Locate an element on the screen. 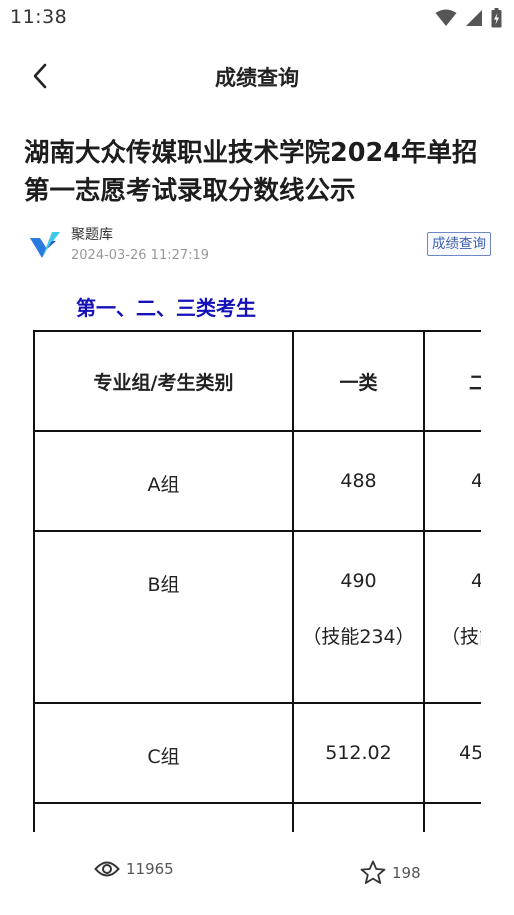  category-tag: 成绩查询 is located at coordinates (459, 244).